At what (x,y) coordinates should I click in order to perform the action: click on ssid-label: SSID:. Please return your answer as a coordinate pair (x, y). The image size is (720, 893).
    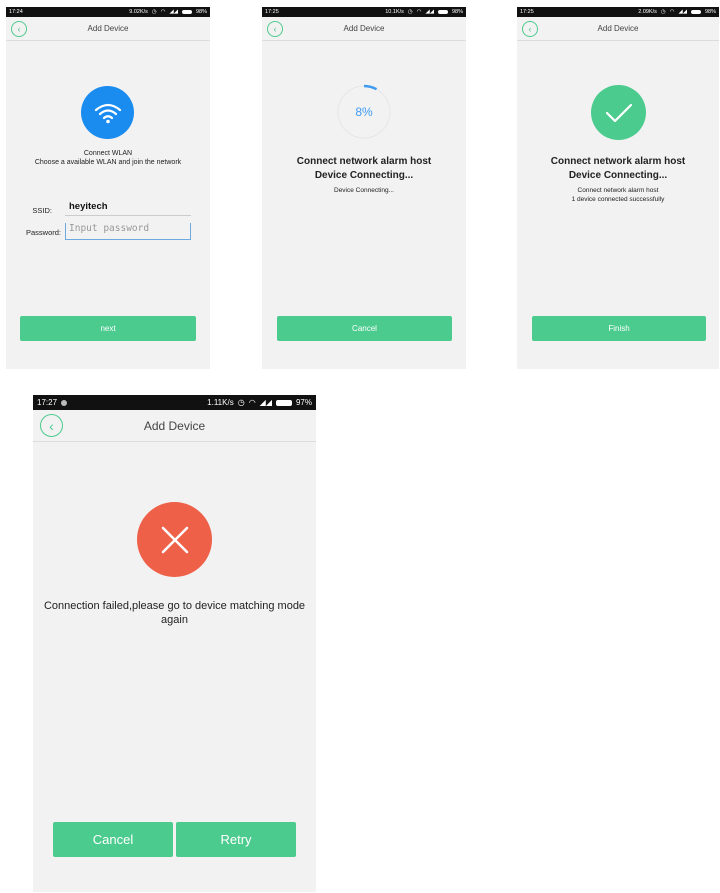
    Looking at the image, I should click on (42, 210).